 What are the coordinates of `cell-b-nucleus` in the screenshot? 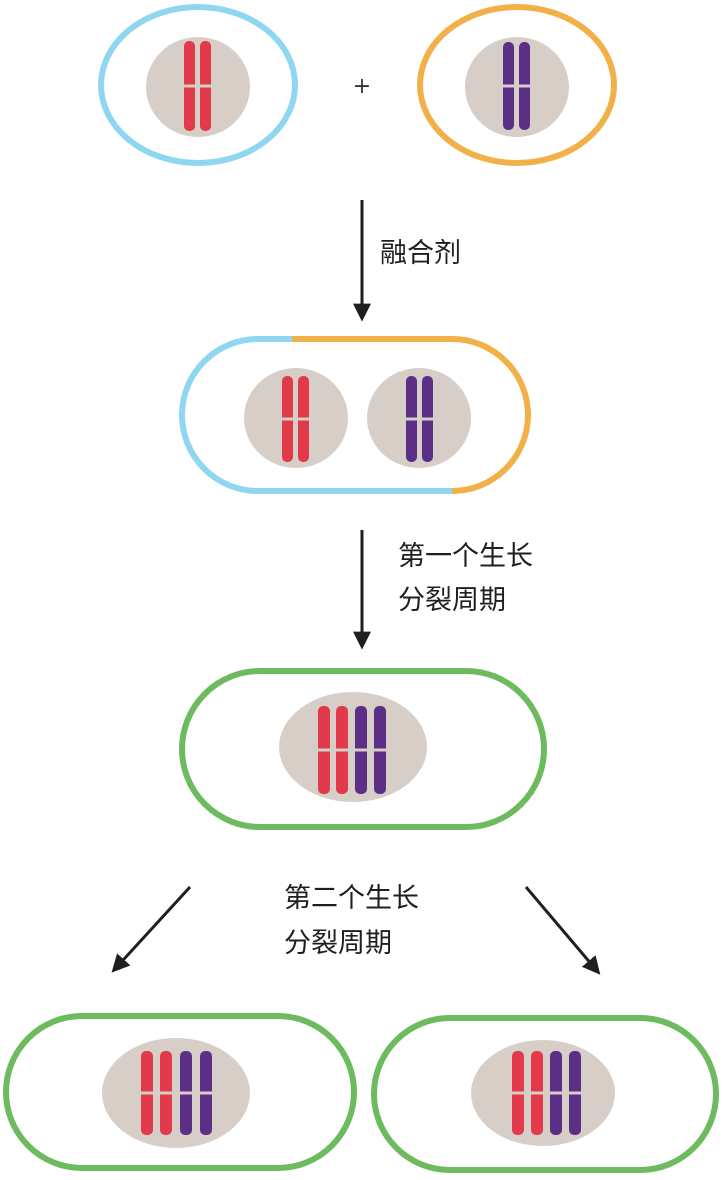 It's located at (517, 87).